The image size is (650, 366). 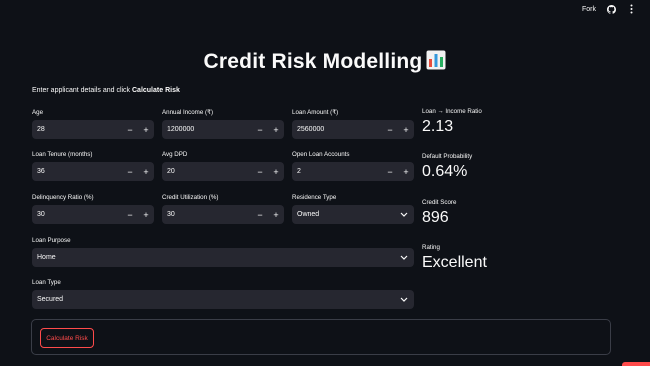 I want to click on open-loan-accounts-increment-button: +, so click(x=406, y=171).